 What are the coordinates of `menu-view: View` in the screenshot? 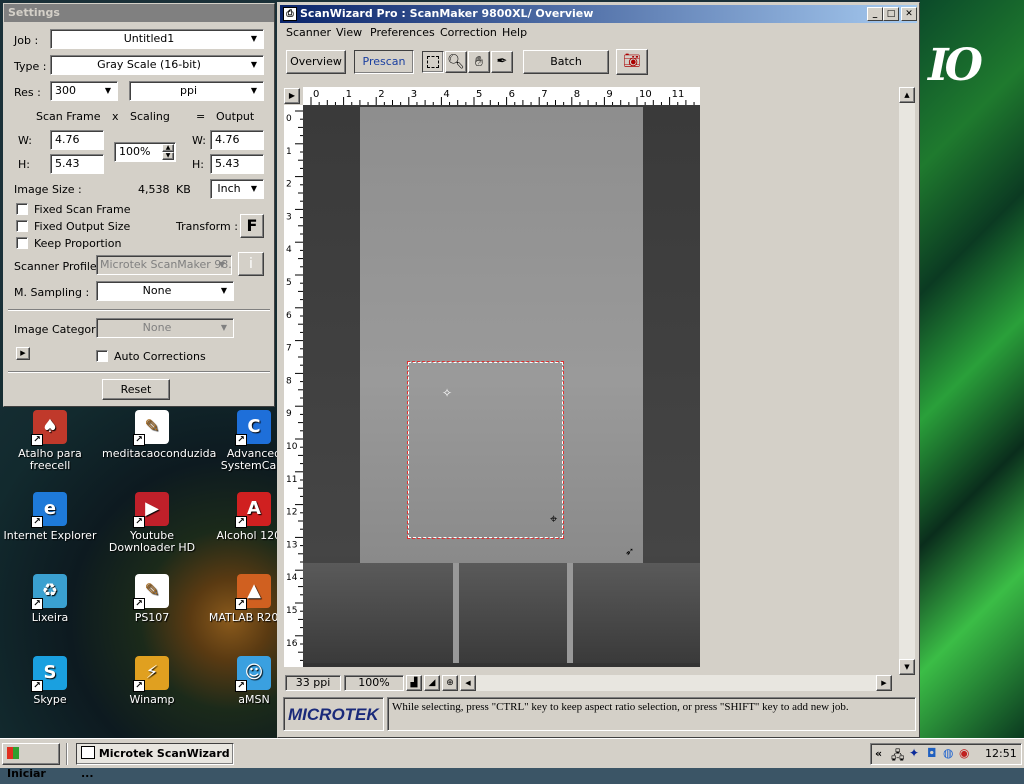 It's located at (349, 33).